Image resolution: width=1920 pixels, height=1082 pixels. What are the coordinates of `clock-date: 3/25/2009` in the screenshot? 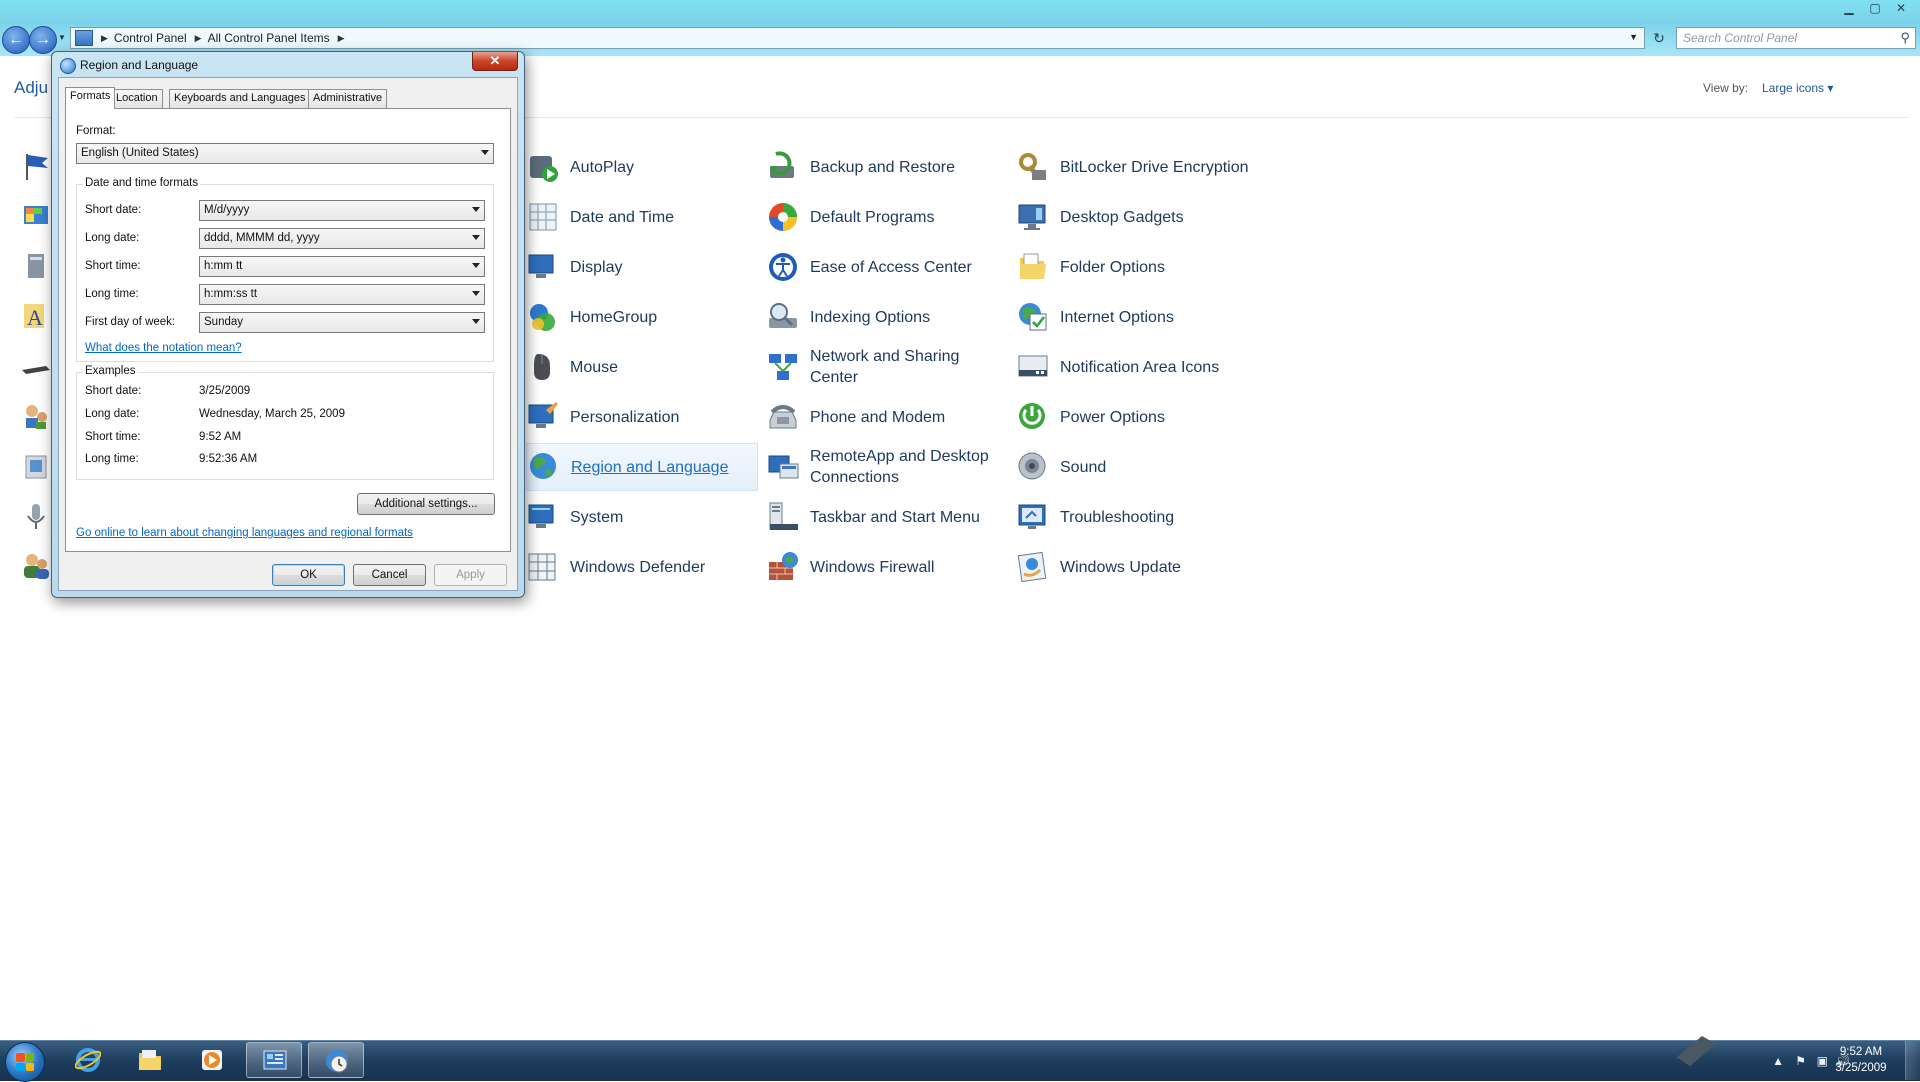 It's located at (1861, 1068).